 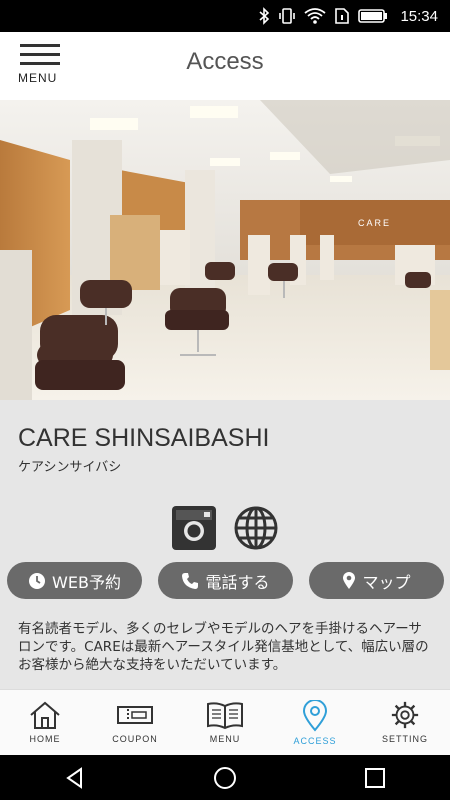 I want to click on instagram-button, so click(x=194, y=528).